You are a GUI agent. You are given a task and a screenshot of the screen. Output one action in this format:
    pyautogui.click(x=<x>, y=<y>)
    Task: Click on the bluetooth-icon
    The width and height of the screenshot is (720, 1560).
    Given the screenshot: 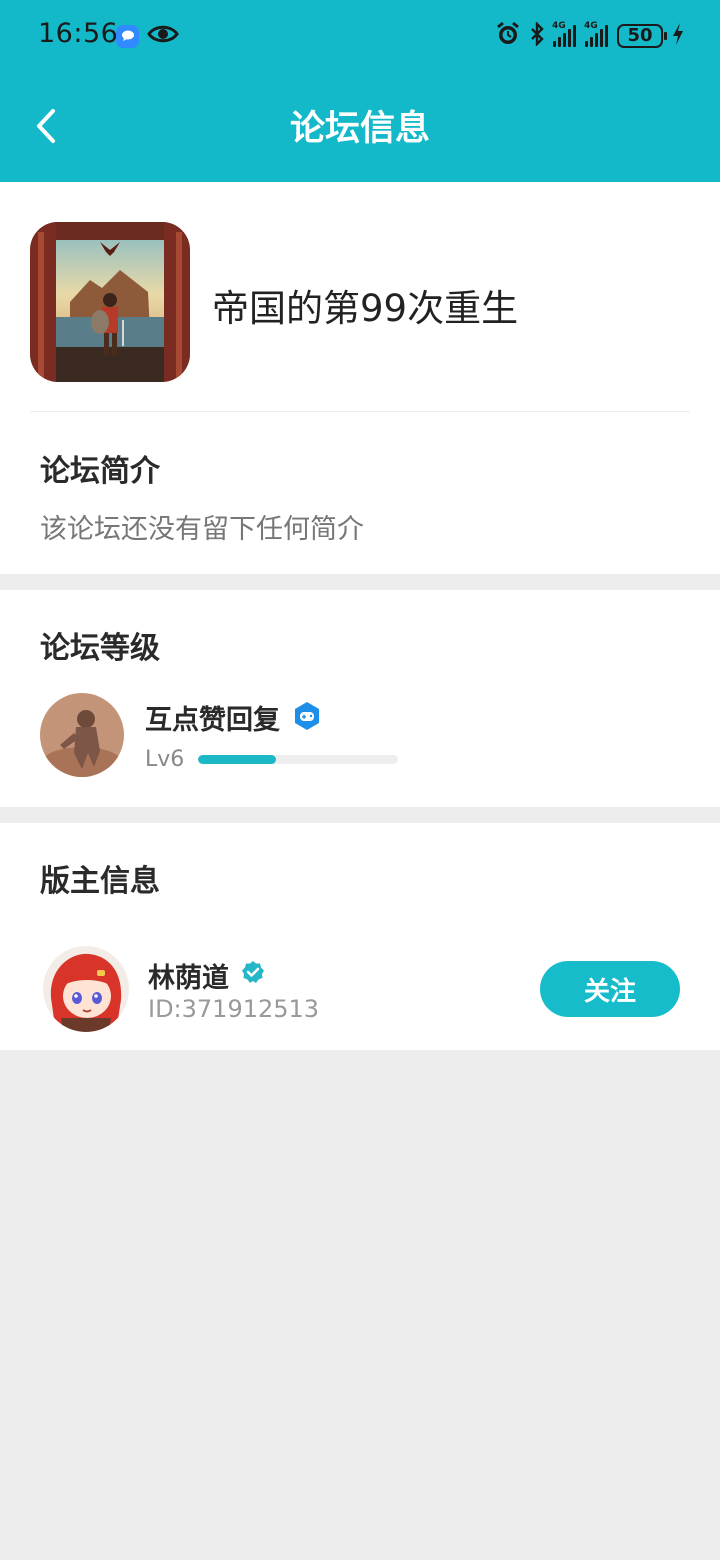 What is the action you would take?
    pyautogui.click(x=537, y=35)
    